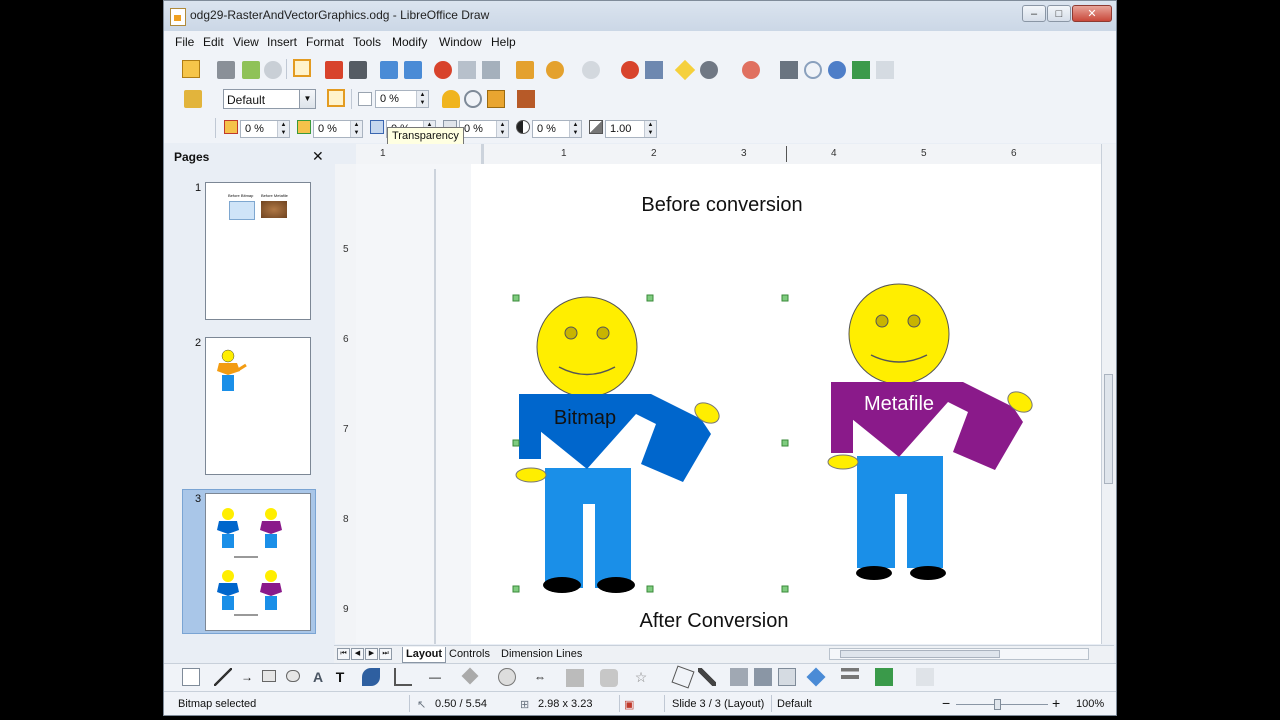 The height and width of the screenshot is (720, 1280). I want to click on menu-file: File, so click(184, 42).